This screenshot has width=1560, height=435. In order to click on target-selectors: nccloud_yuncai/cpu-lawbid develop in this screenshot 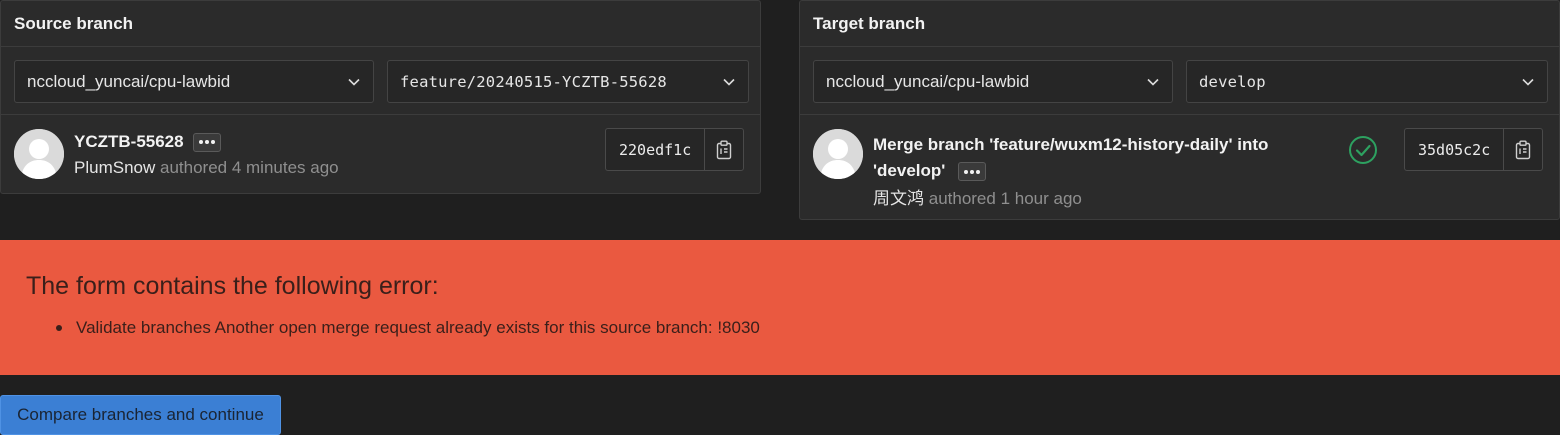, I will do `click(1179, 81)`.